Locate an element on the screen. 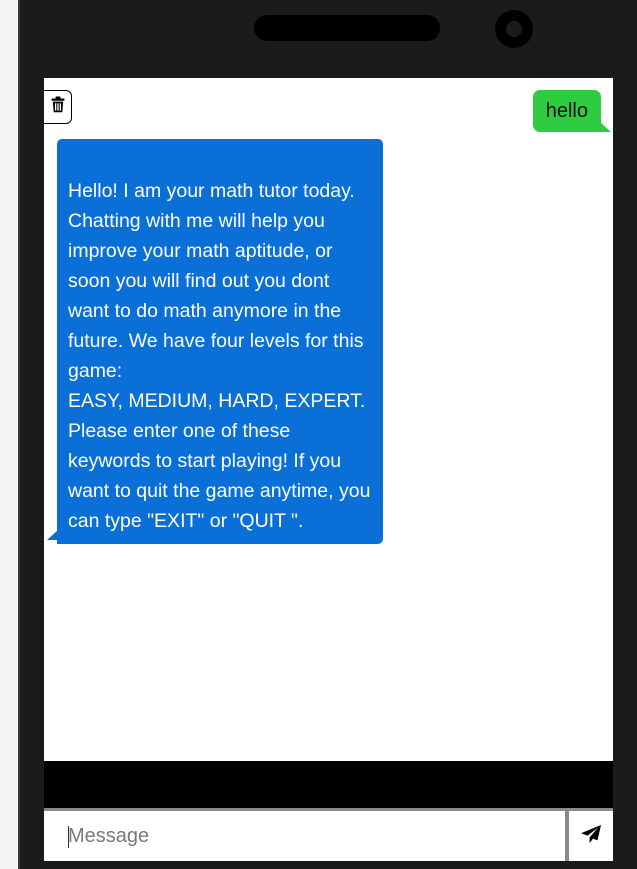 The width and height of the screenshot is (637, 869). camera-lens is located at coordinates (514, 29).